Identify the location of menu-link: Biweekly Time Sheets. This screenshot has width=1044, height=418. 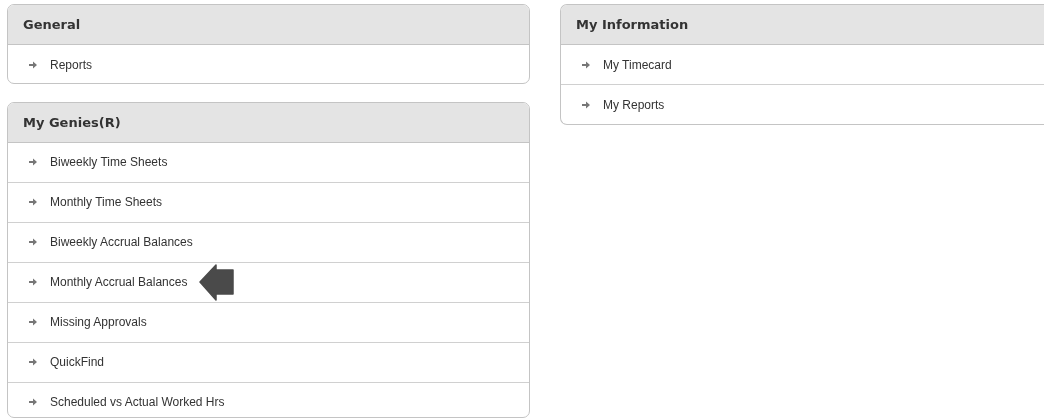
(109, 162).